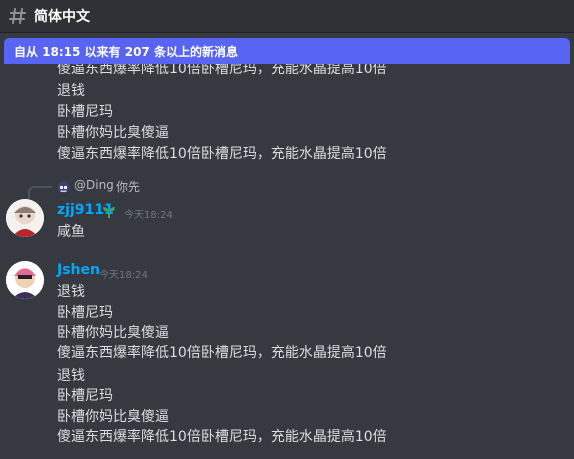  I want to click on reply-author: @Ding, so click(94, 185).